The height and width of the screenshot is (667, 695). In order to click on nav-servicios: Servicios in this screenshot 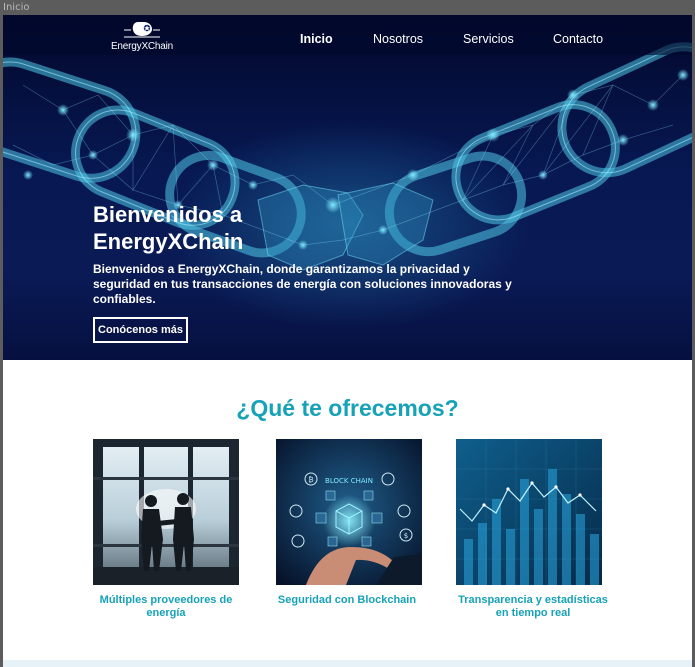, I will do `click(488, 39)`.